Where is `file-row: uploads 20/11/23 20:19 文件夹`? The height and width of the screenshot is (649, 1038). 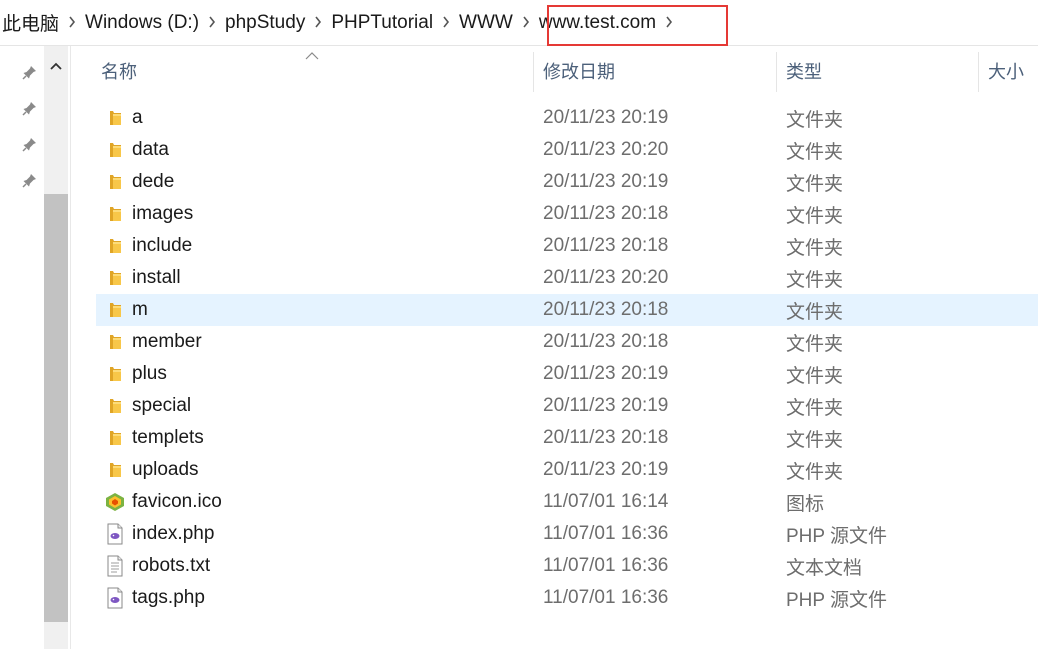 file-row: uploads 20/11/23 20:19 文件夹 is located at coordinates (567, 470).